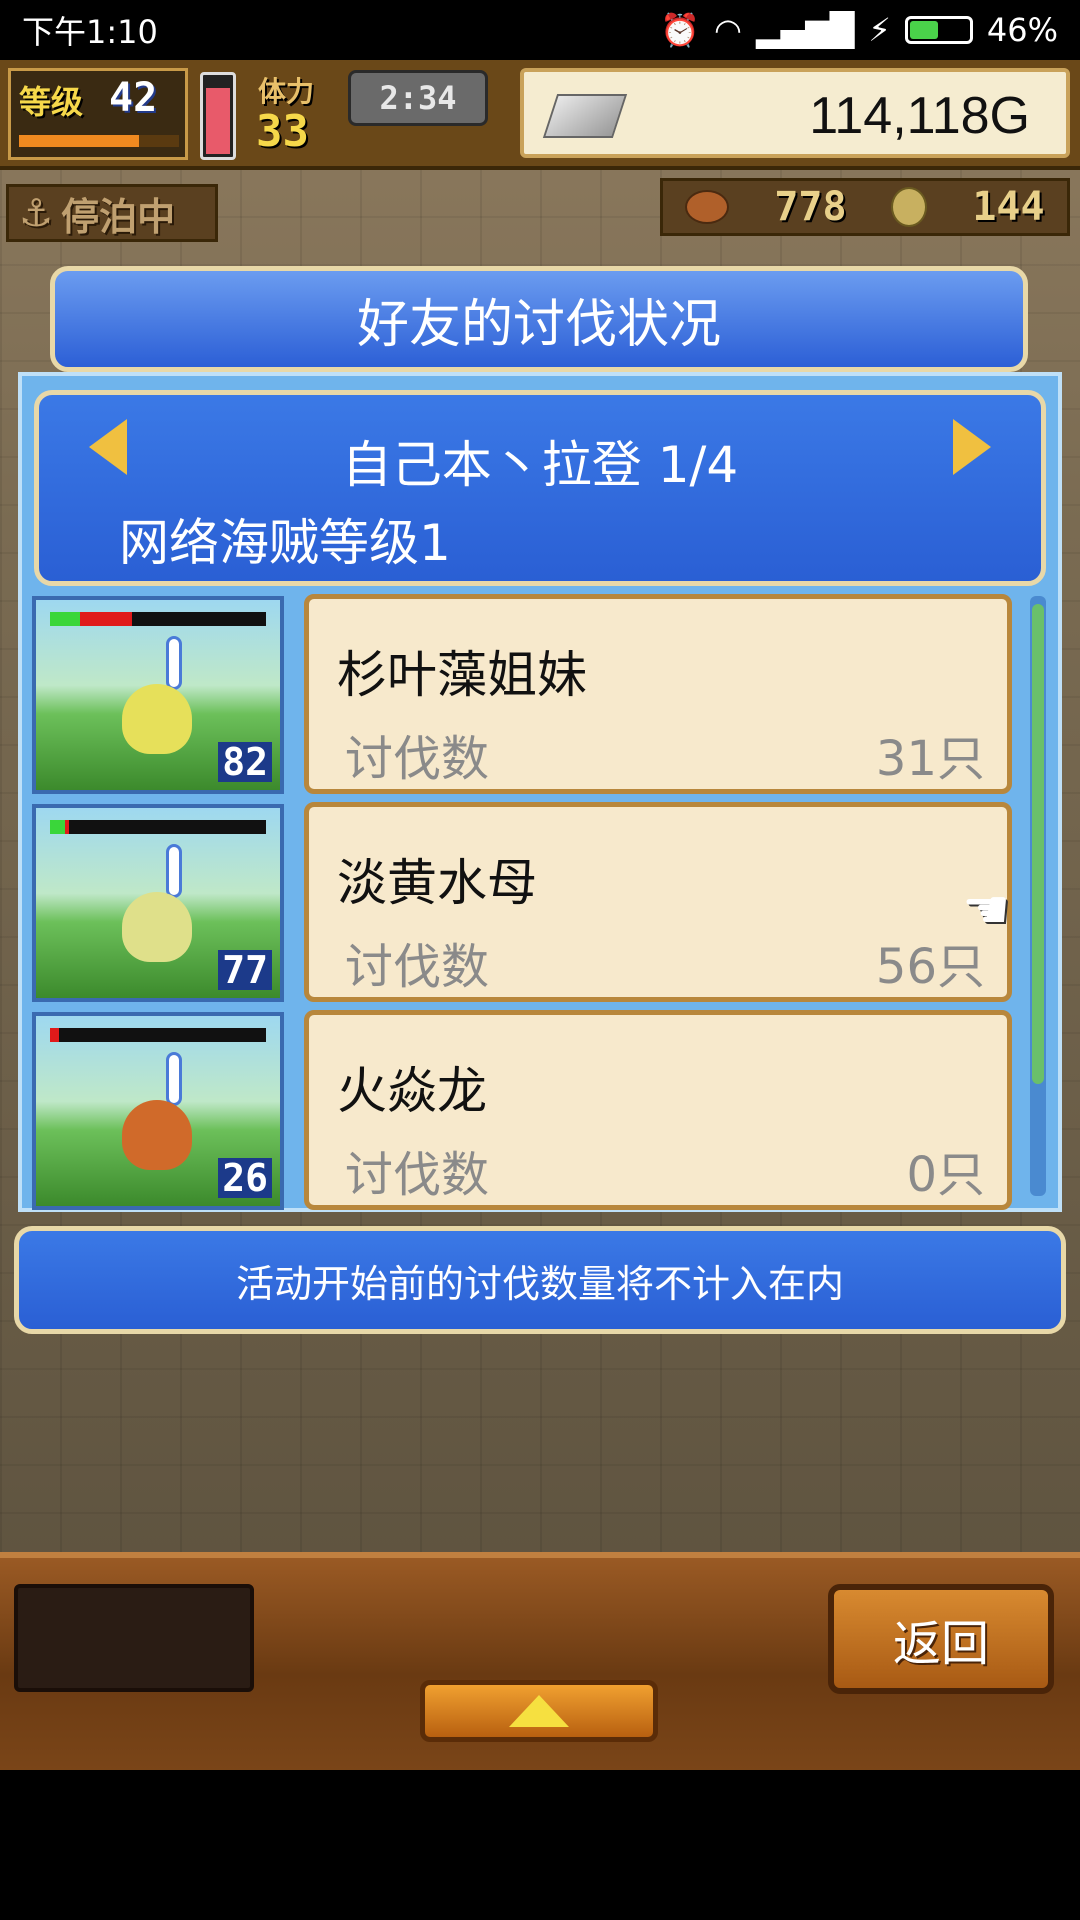 This screenshot has height=1920, width=1080. I want to click on monster-row: 77 淡黄水母 讨伐数 56只, so click(532, 905).